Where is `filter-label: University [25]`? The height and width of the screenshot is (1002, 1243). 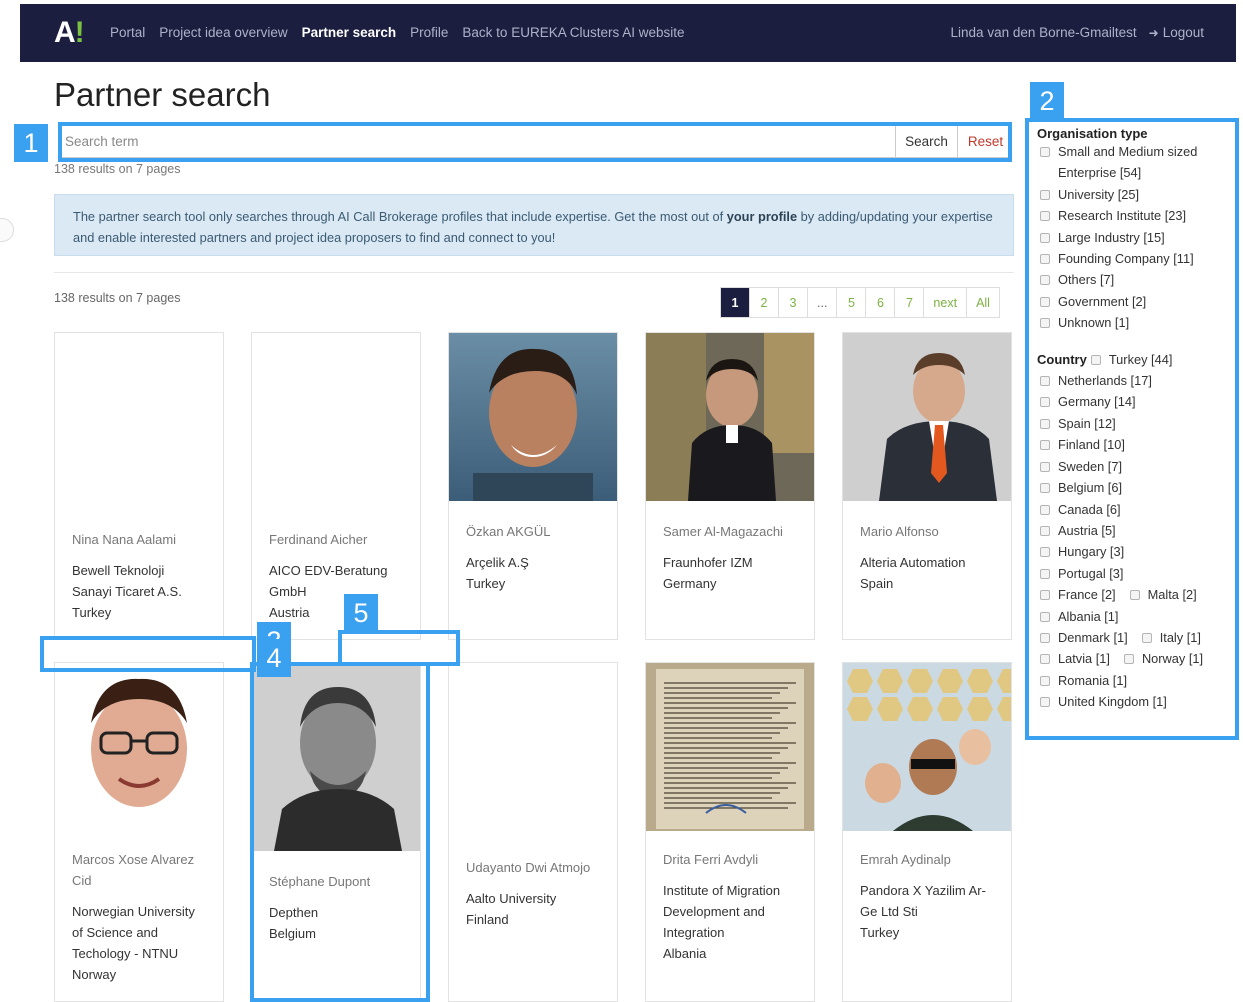 filter-label: University [25] is located at coordinates (1098, 194).